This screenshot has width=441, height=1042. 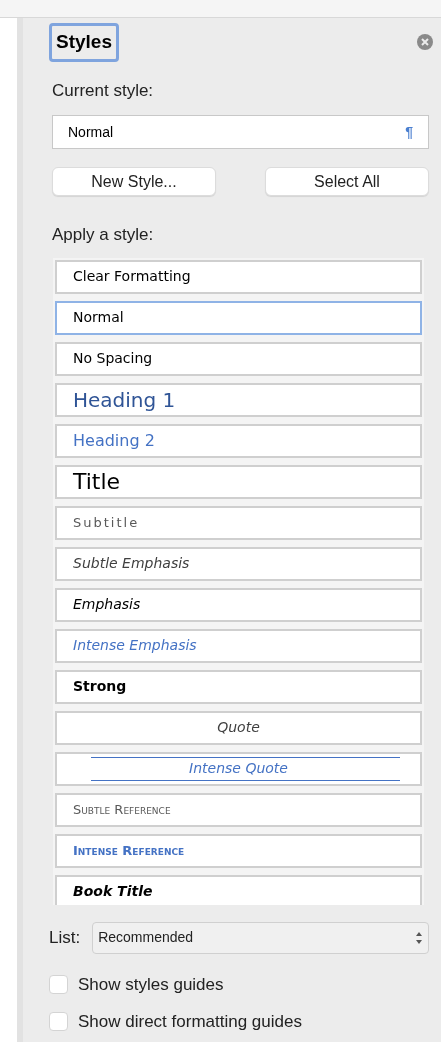 I want to click on style-item: Heading 2, so click(x=238, y=440).